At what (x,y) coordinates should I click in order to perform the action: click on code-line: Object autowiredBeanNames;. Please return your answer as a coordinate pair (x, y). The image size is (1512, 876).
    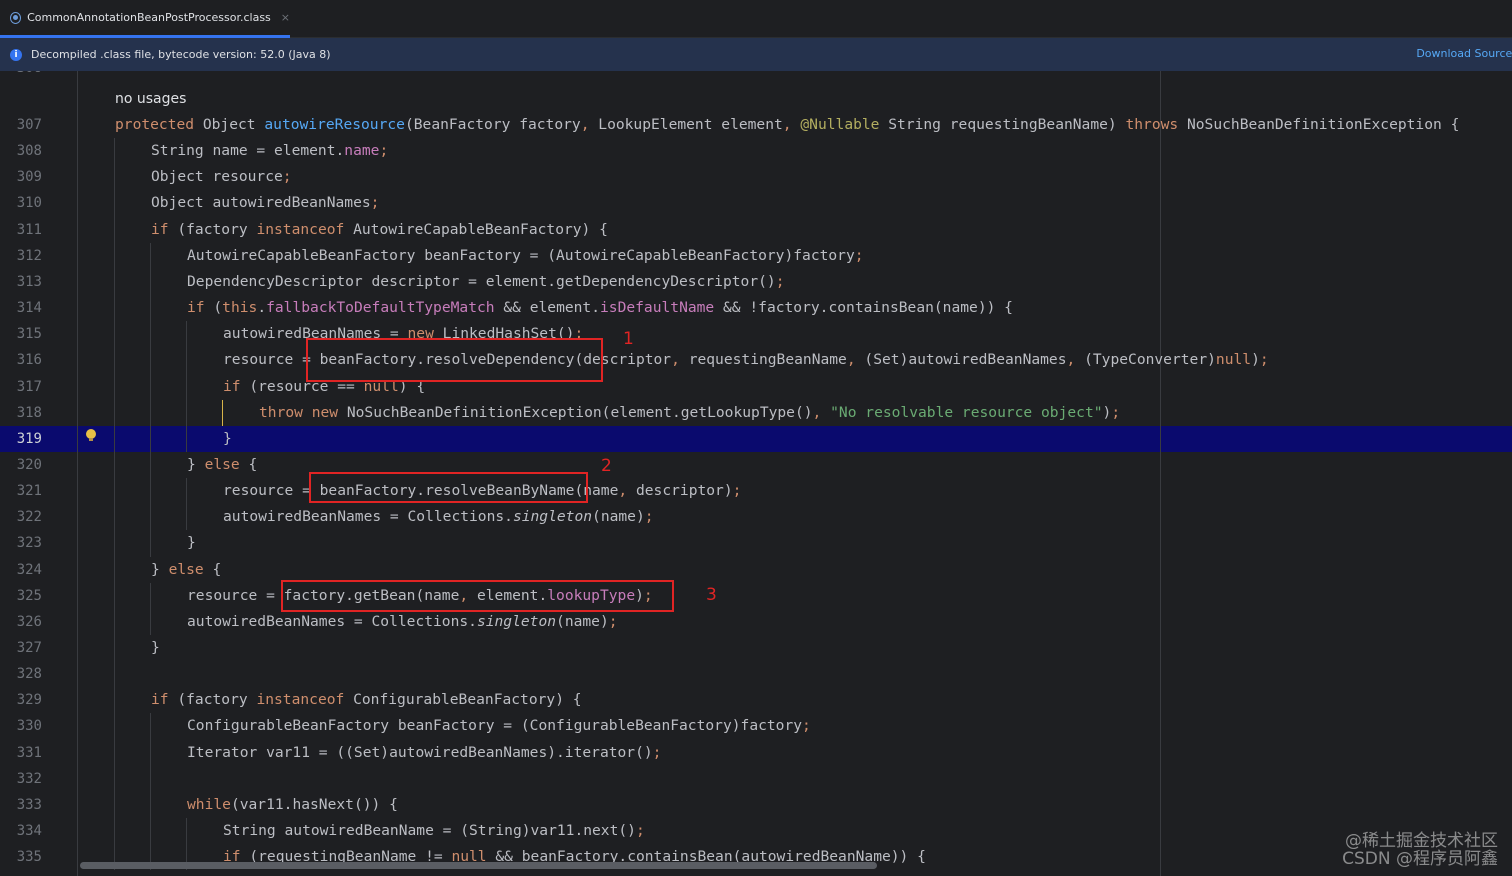
    Looking at the image, I should click on (265, 203).